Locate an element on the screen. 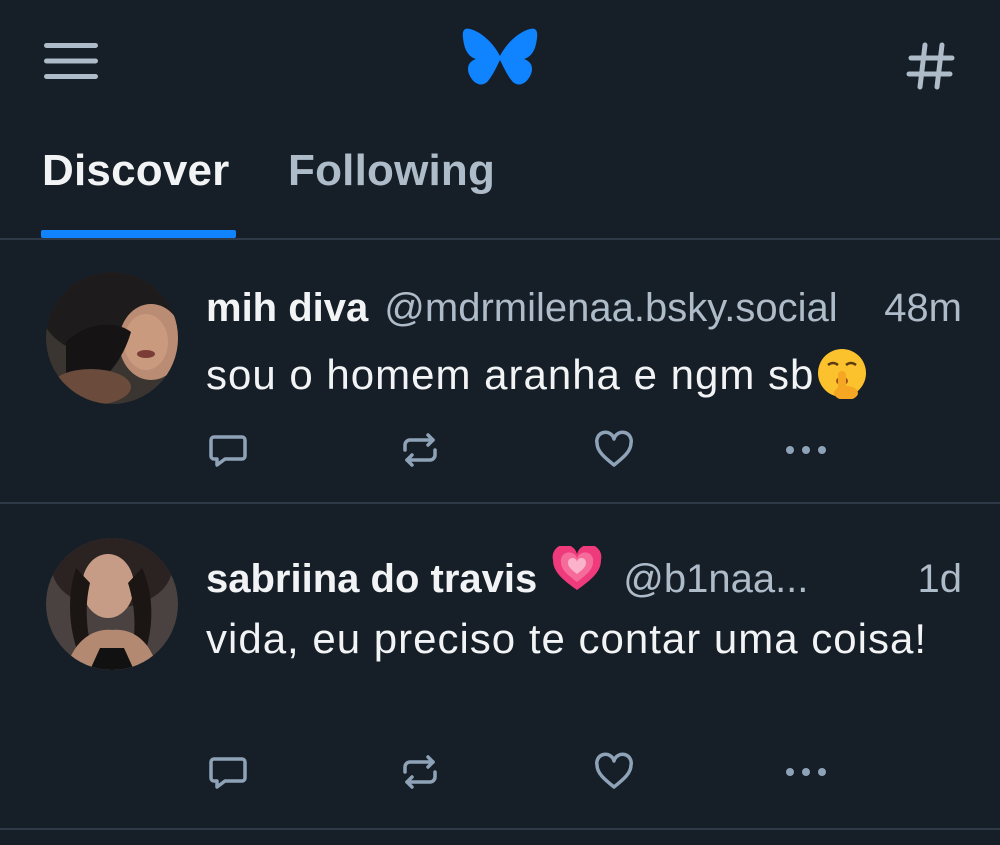 The height and width of the screenshot is (845, 1000). tab-following: Following is located at coordinates (391, 171).